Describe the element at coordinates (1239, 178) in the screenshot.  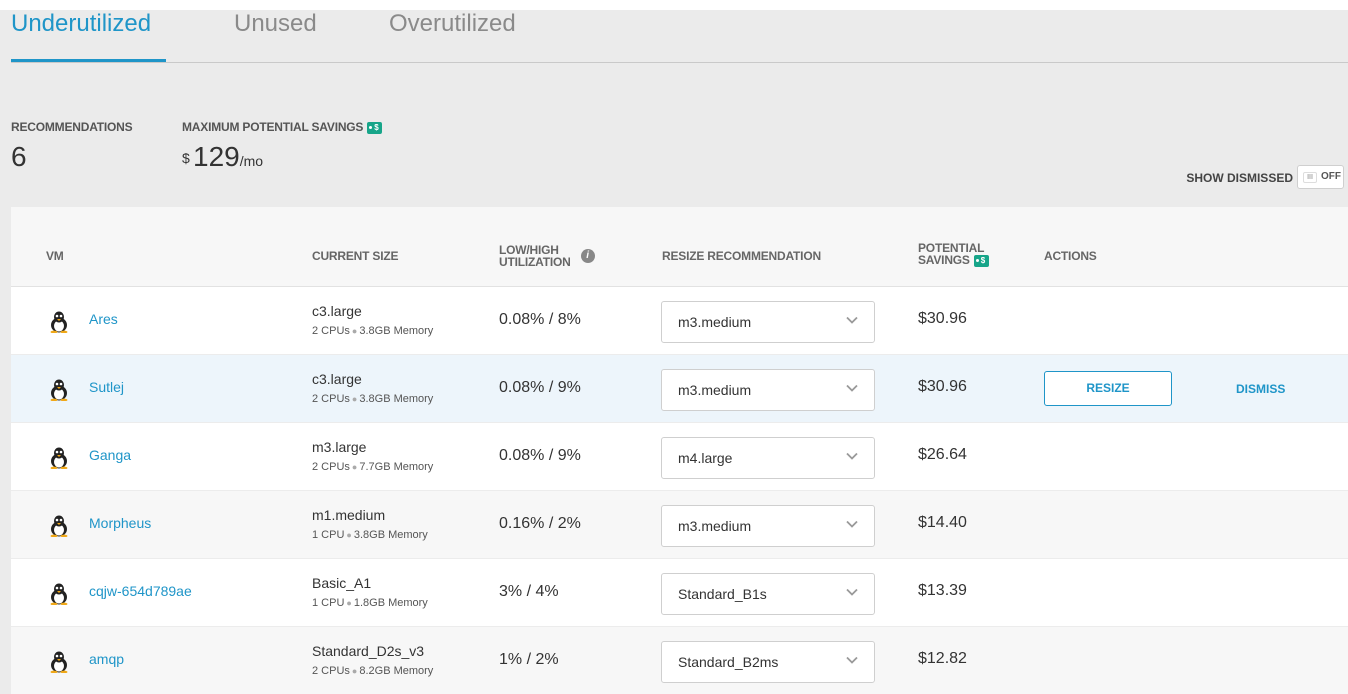
I see `show-dismissed-label: SHOW DISMISSED` at that location.